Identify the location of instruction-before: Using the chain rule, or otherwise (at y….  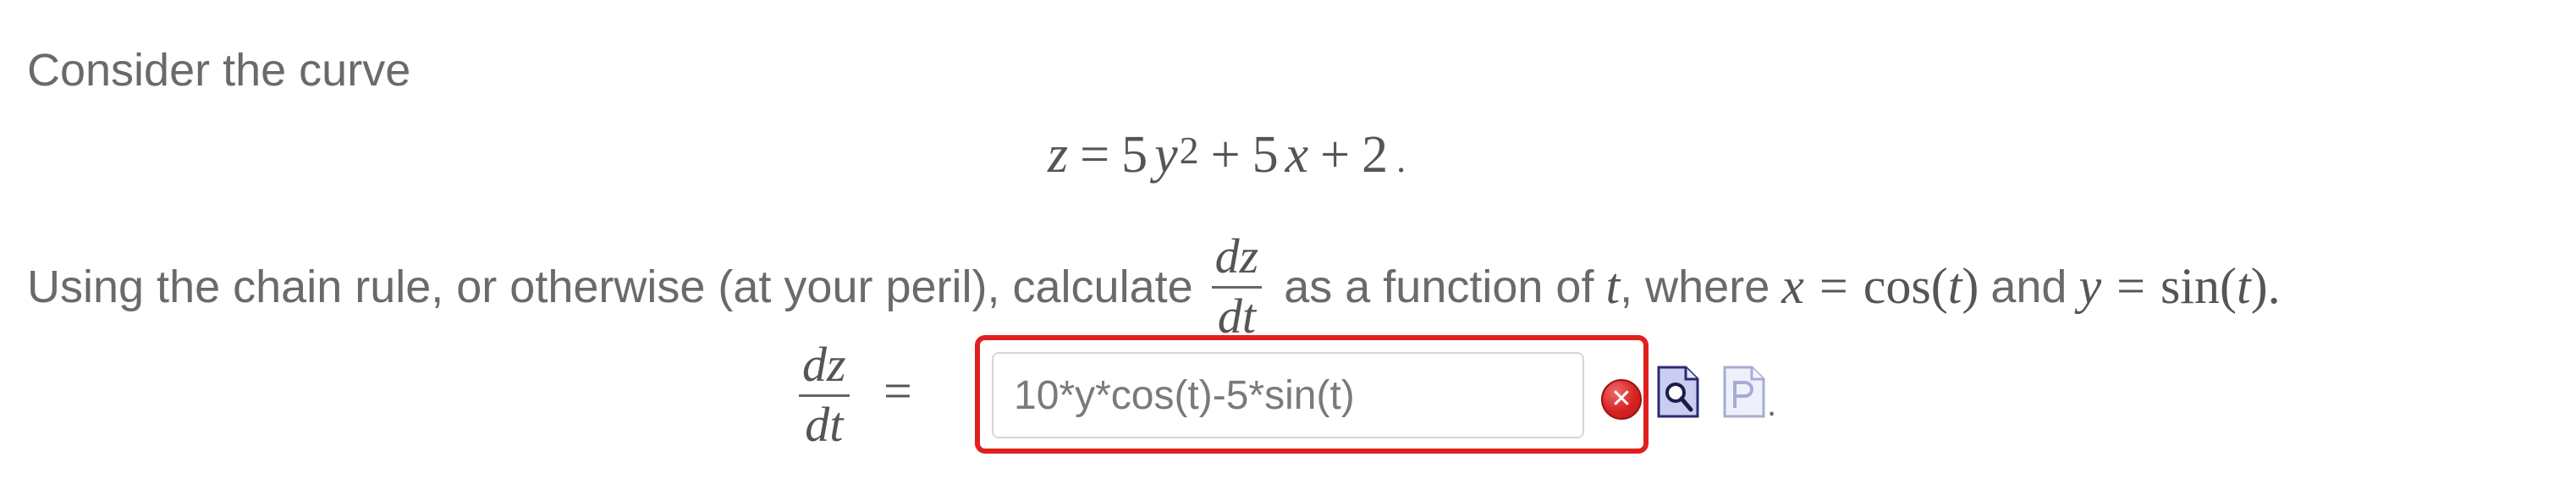
(610, 286).